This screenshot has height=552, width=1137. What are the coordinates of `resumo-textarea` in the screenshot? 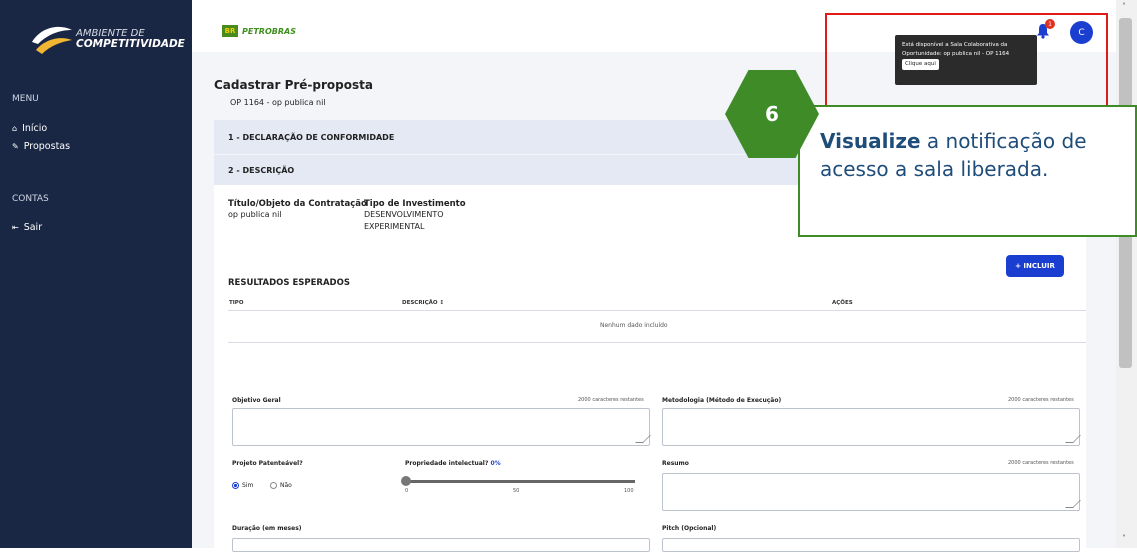 It's located at (871, 492).